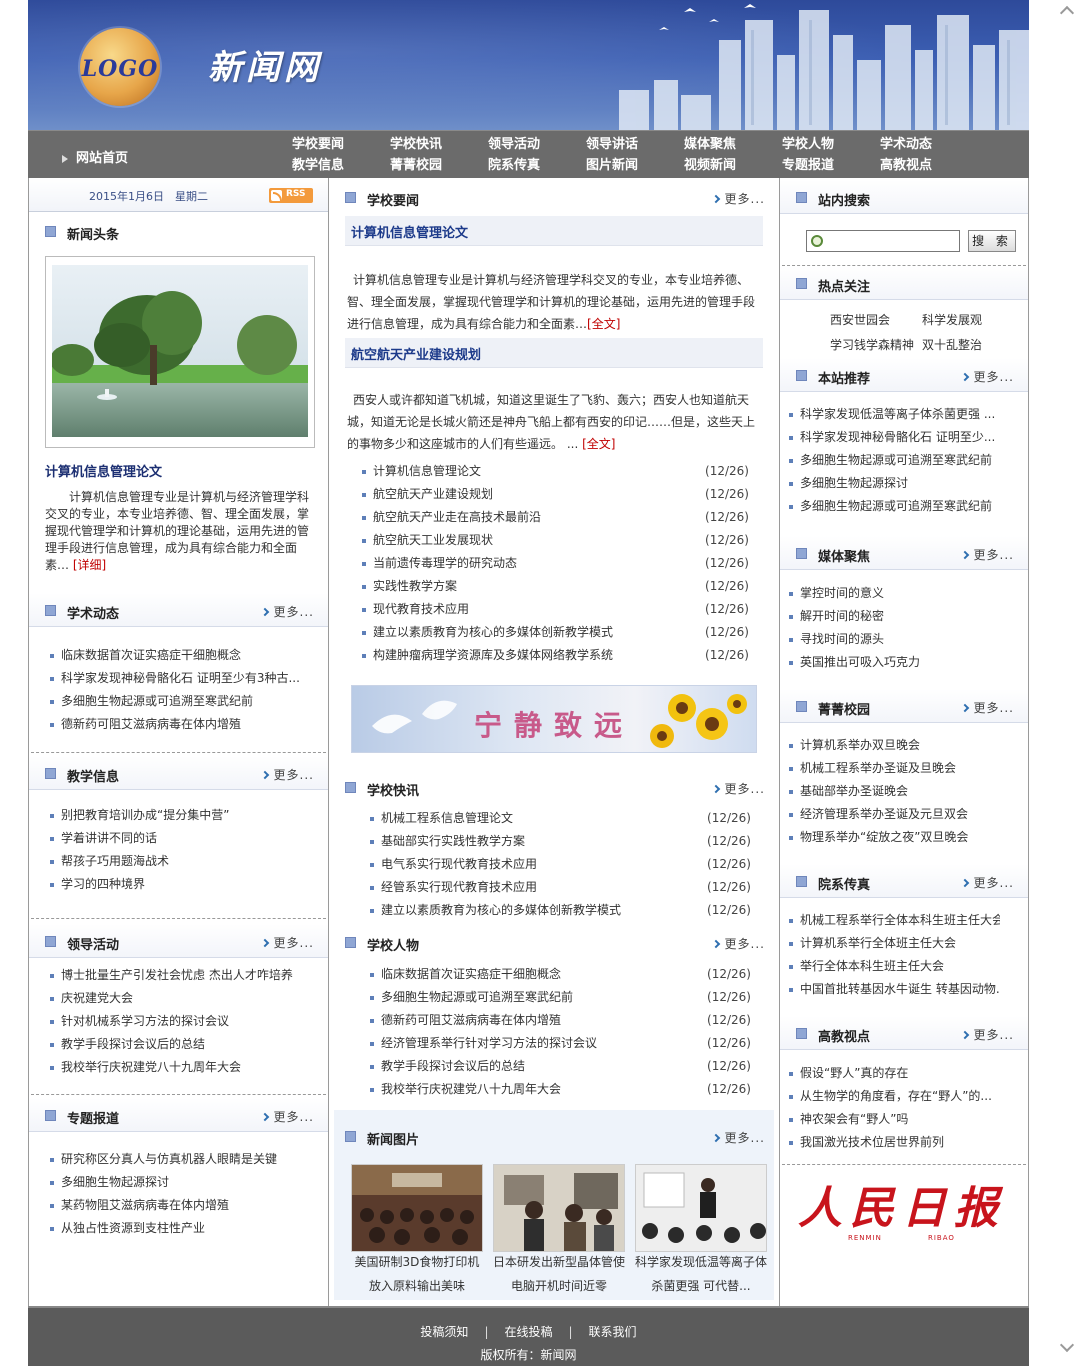  What do you see at coordinates (1067, 1345) in the screenshot?
I see `scroll-down-icon` at bounding box center [1067, 1345].